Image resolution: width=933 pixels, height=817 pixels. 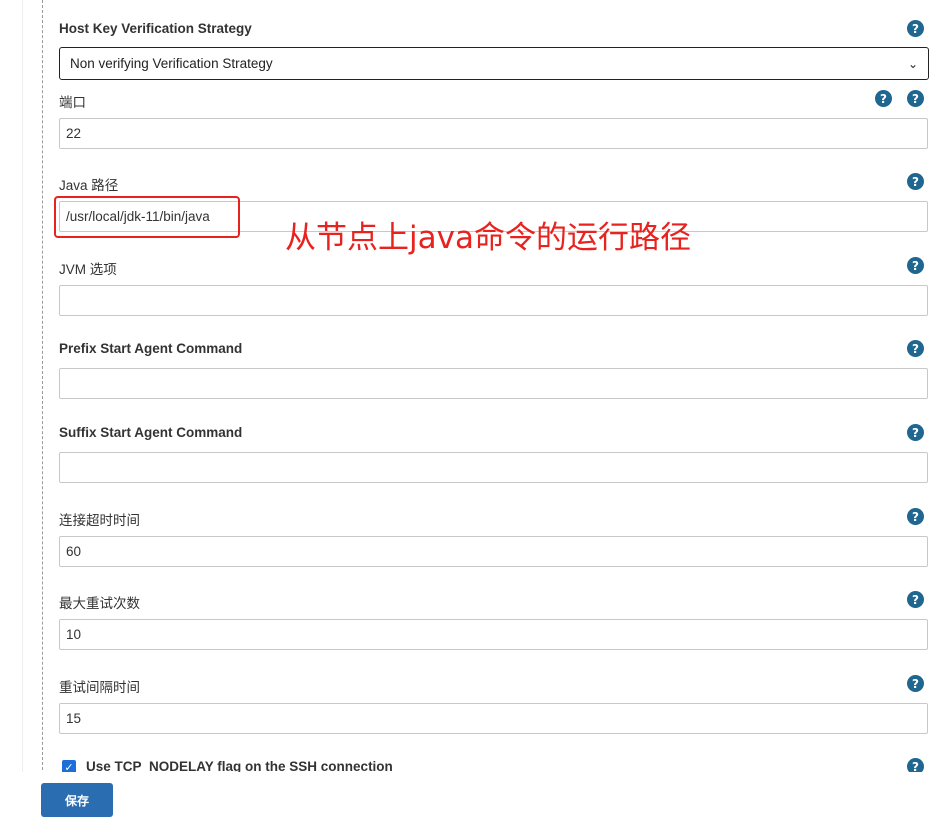 I want to click on prefix-cmd-help-icon: ?, so click(x=915, y=348).